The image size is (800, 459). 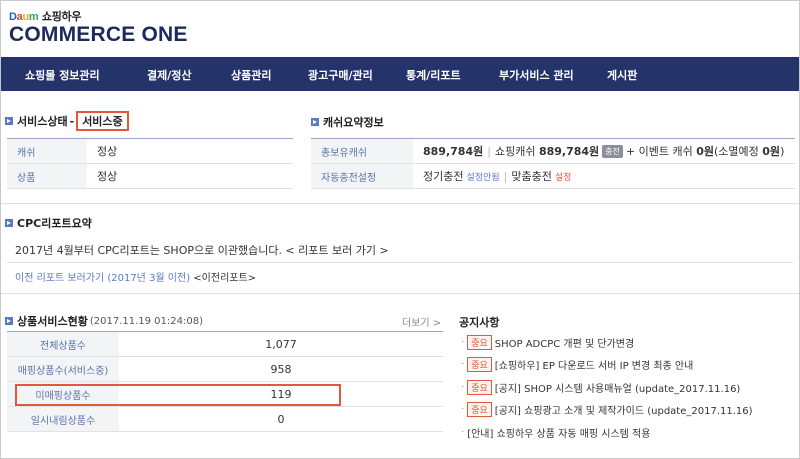 I want to click on table-row: 미매핑상품수 119, so click(x=225, y=394).